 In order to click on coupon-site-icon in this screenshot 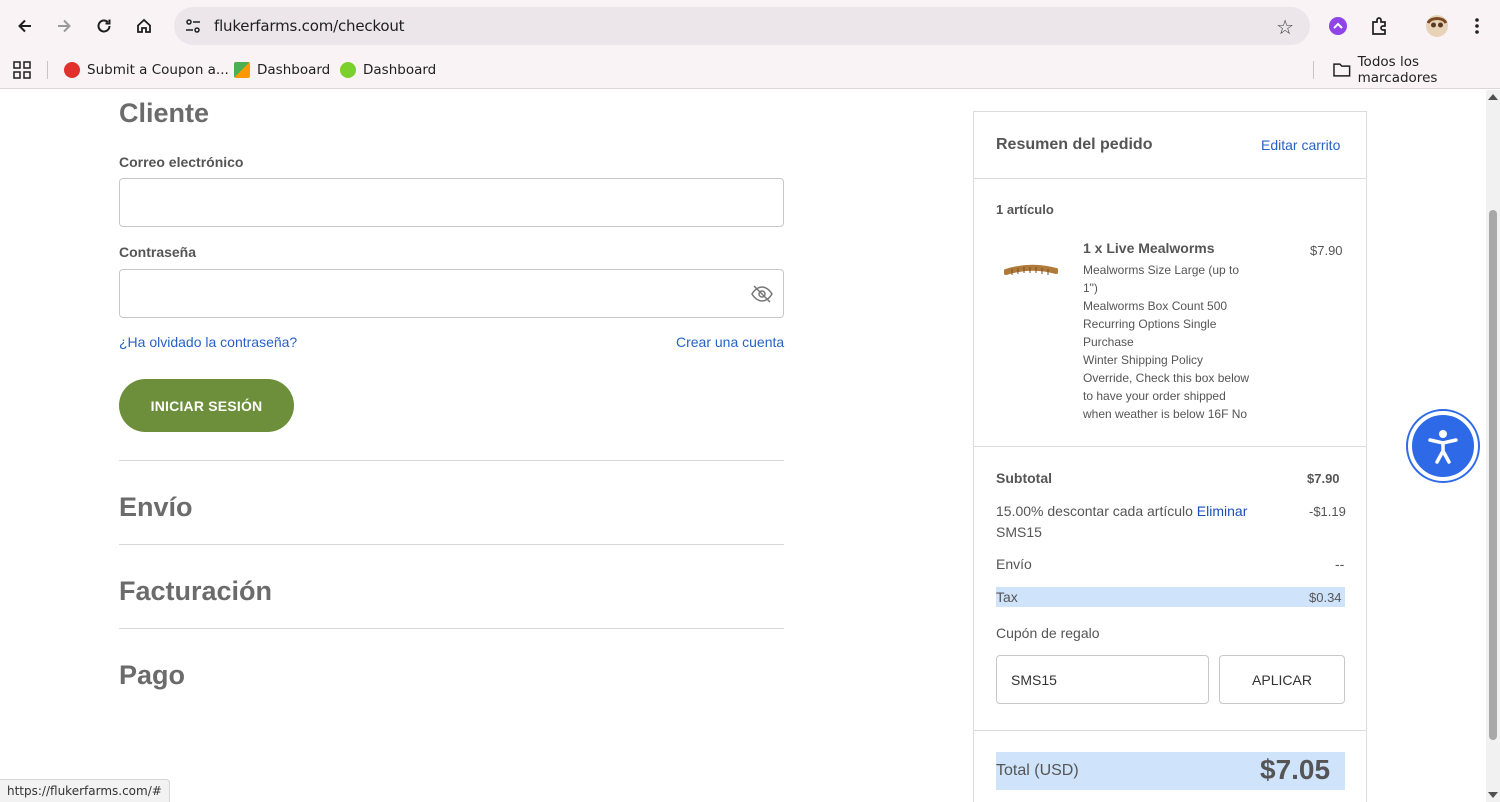, I will do `click(72, 70)`.